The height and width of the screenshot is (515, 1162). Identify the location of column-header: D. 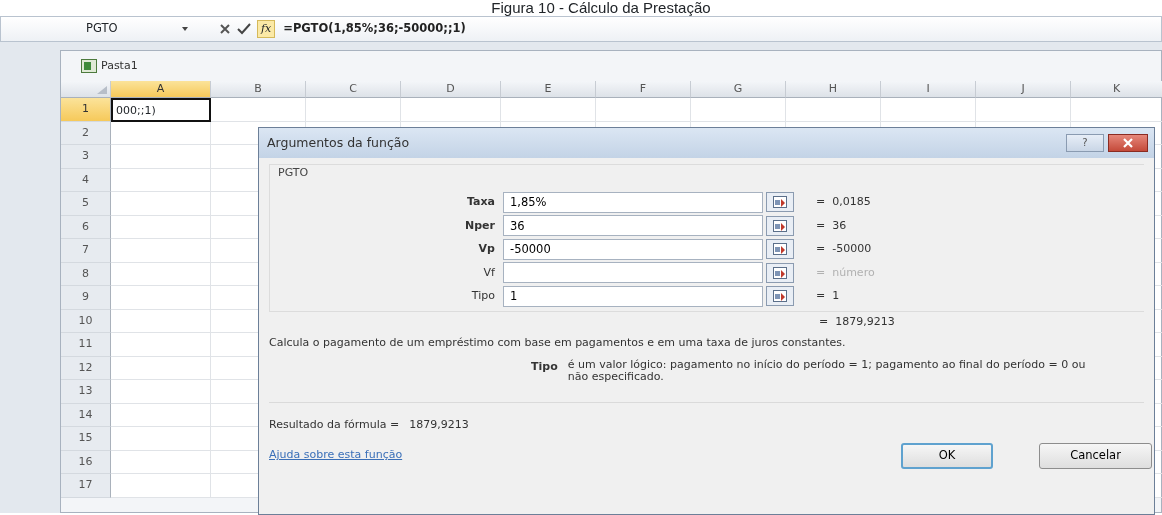
(451, 89).